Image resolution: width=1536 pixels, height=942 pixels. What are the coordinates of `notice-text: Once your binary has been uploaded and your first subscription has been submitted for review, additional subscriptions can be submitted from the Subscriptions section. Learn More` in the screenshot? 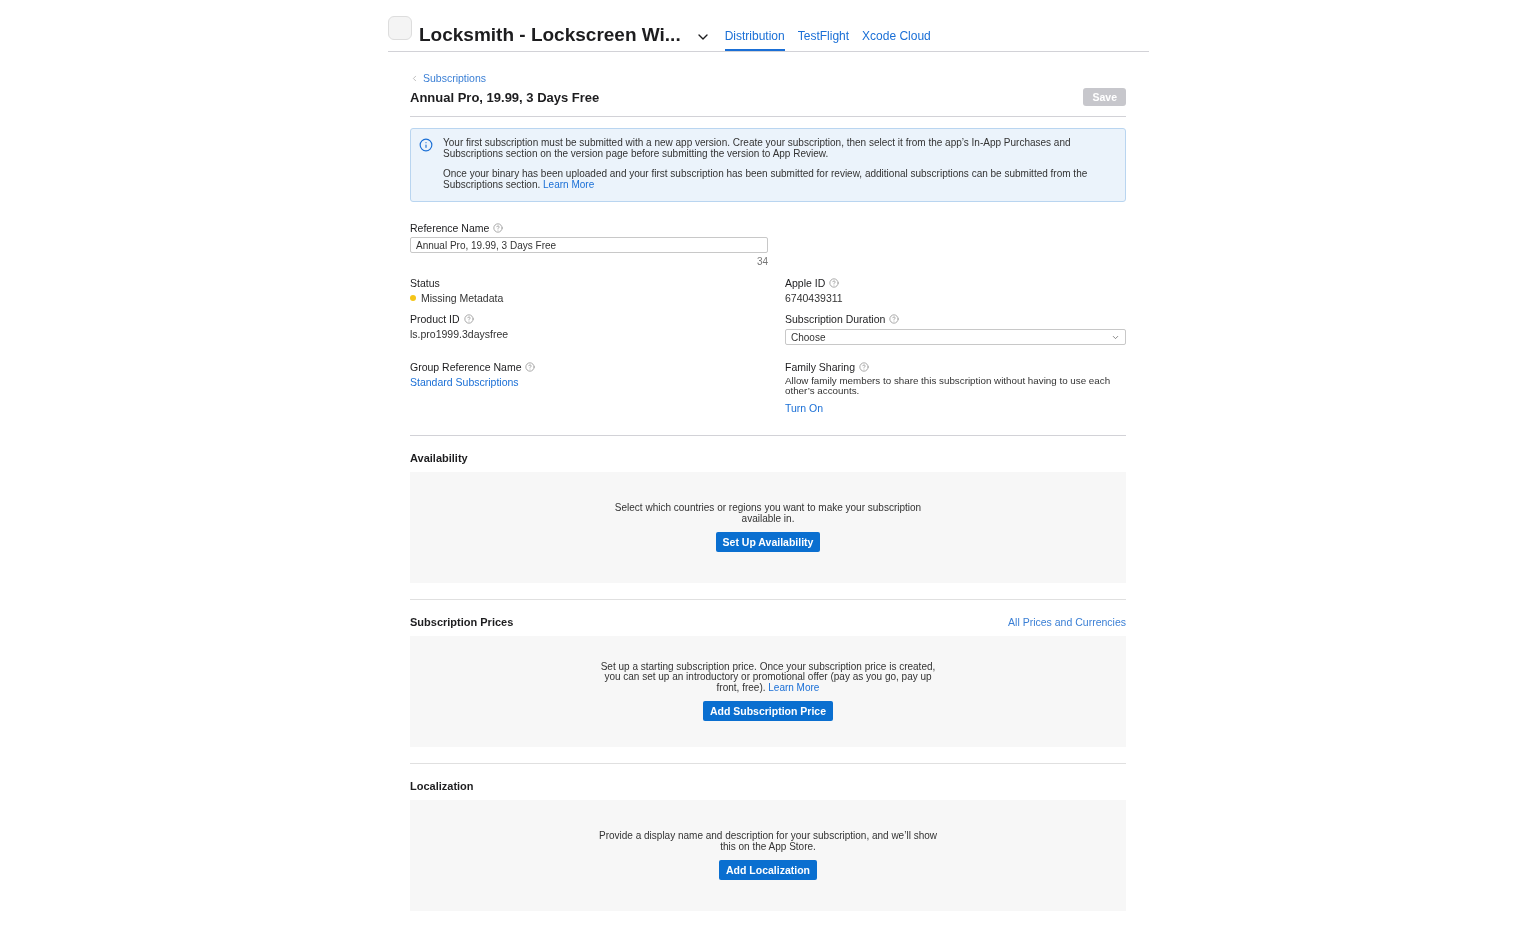 It's located at (766, 179).